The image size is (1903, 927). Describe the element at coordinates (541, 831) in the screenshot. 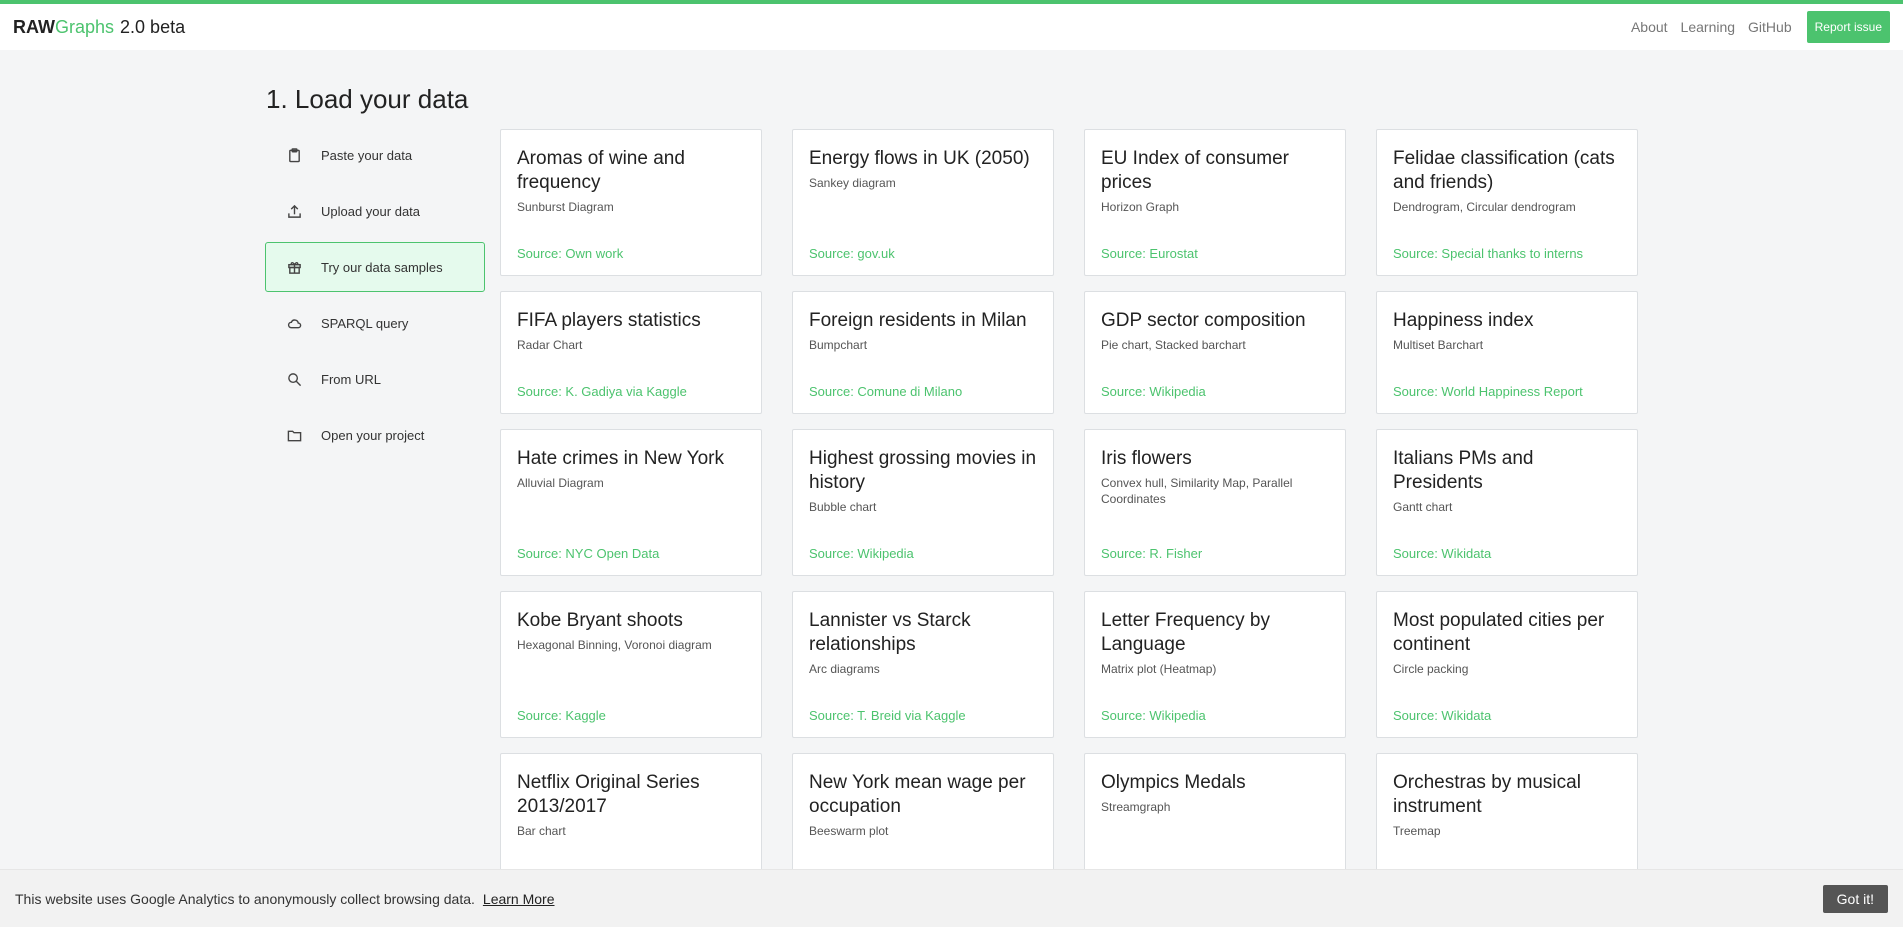

I see `sample-charts: Bar chart` at that location.